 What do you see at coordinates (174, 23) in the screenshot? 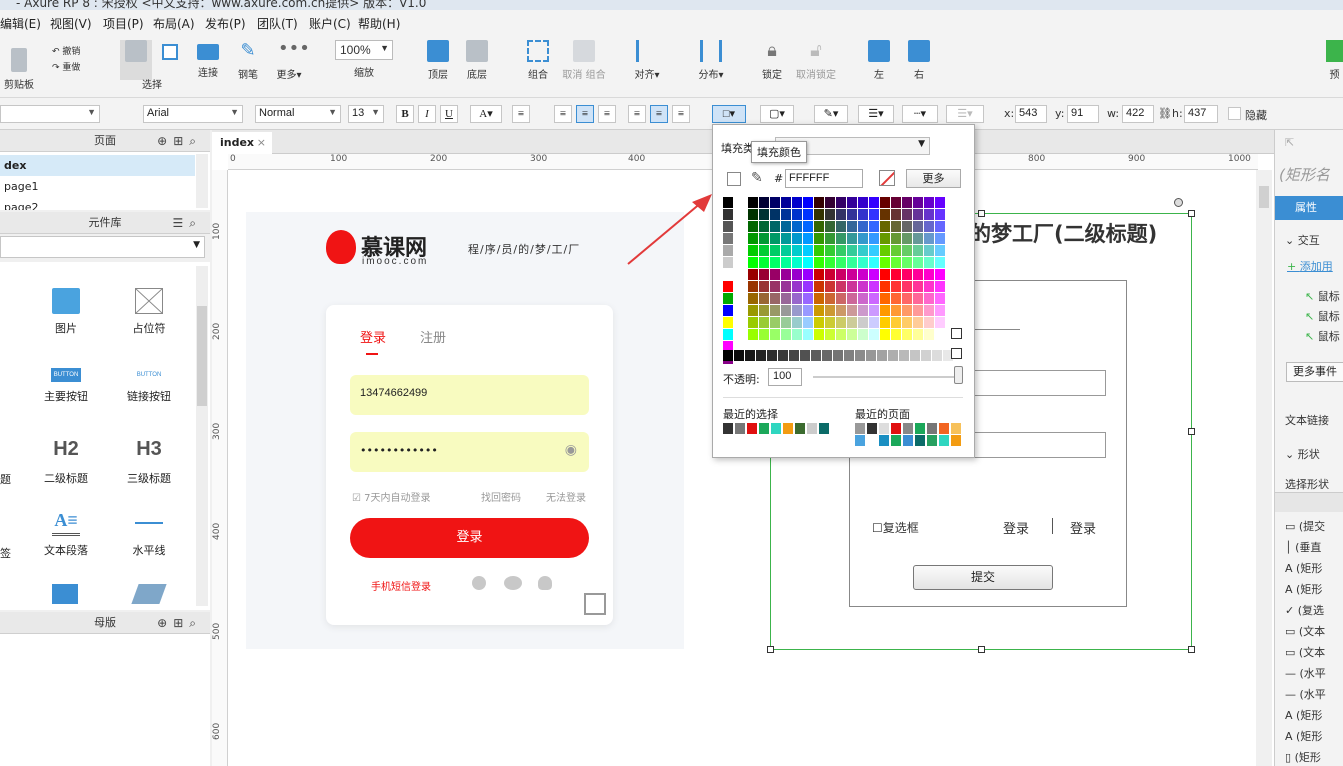
I see `menu-layout: 布局(A)` at bounding box center [174, 23].